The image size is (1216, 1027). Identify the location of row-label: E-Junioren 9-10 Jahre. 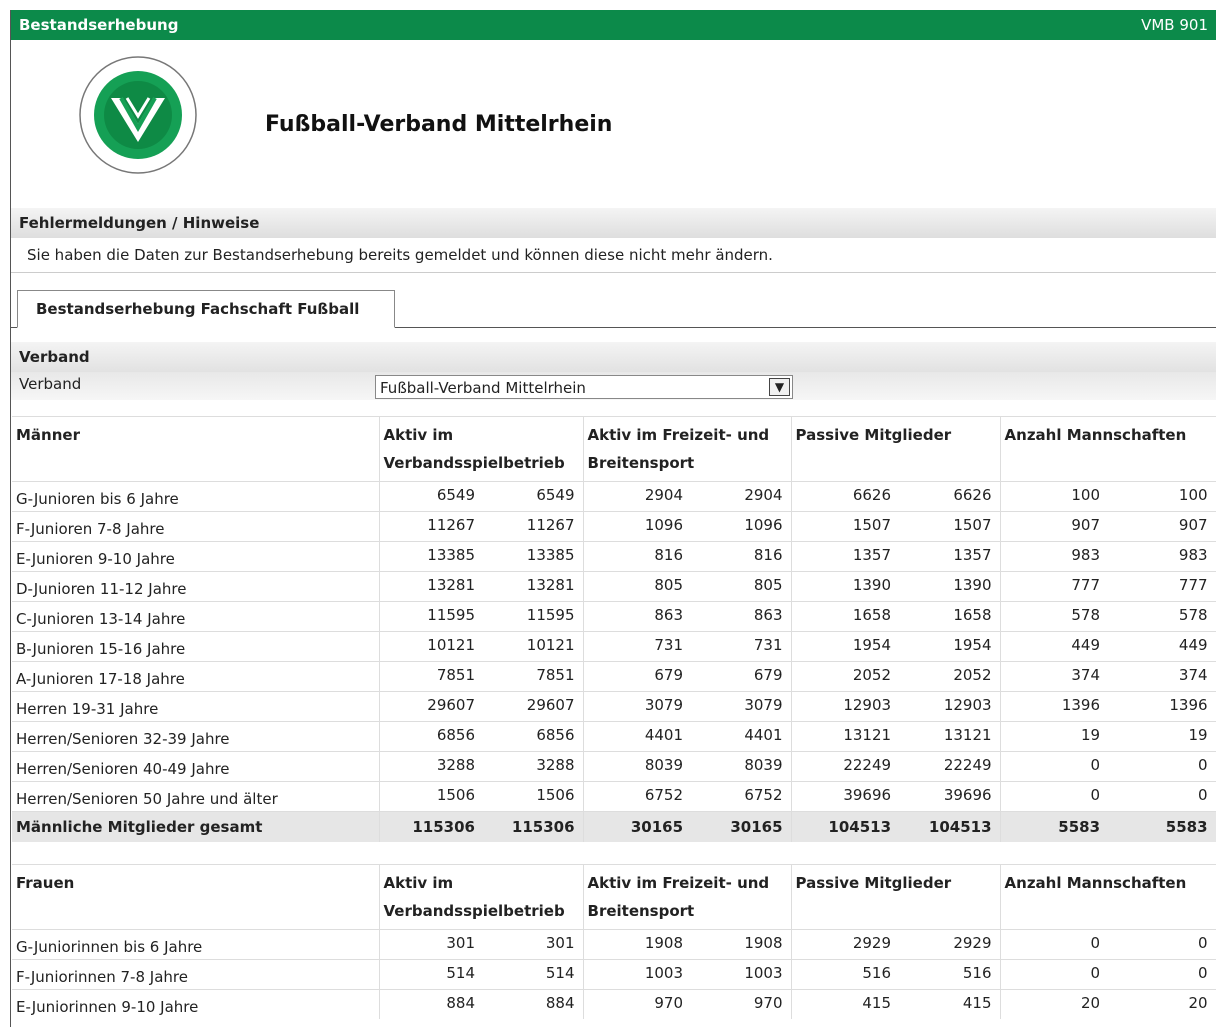
(196, 556).